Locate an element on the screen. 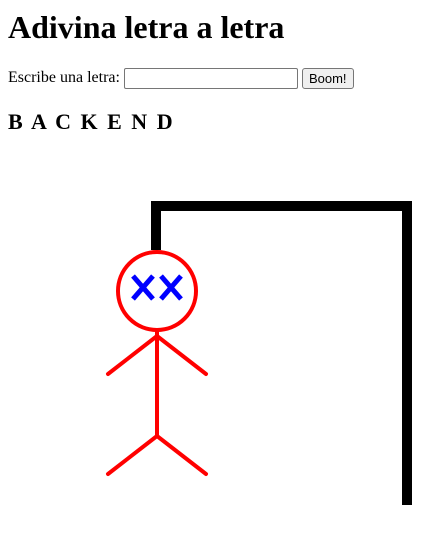 This screenshot has height=542, width=443. left-arm is located at coordinates (132, 355).